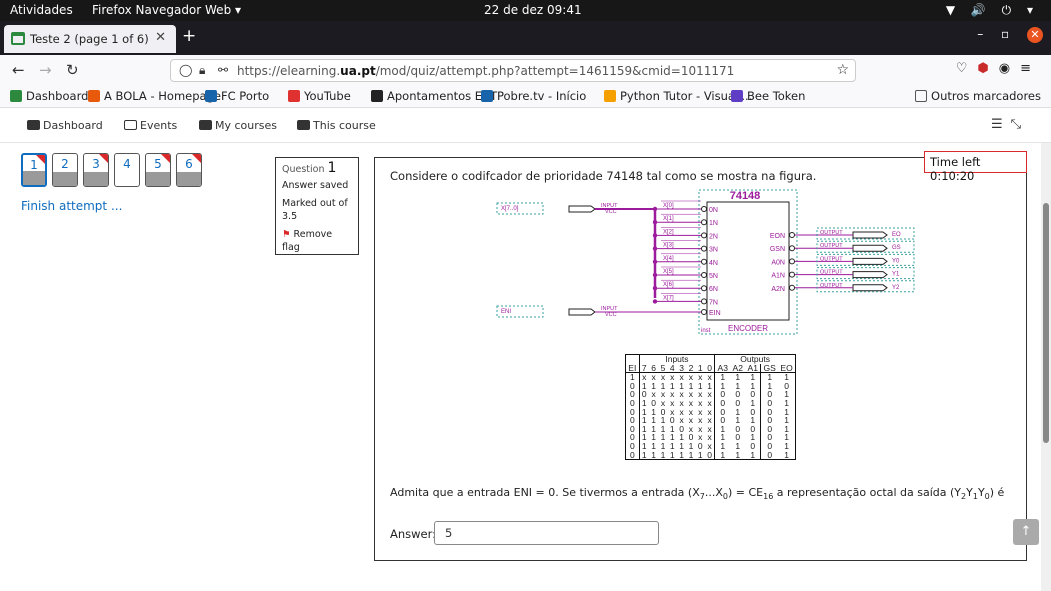 Image resolution: width=1051 pixels, height=591 pixels. What do you see at coordinates (344, 125) in the screenshot?
I see `nav-this-course-label: This course` at bounding box center [344, 125].